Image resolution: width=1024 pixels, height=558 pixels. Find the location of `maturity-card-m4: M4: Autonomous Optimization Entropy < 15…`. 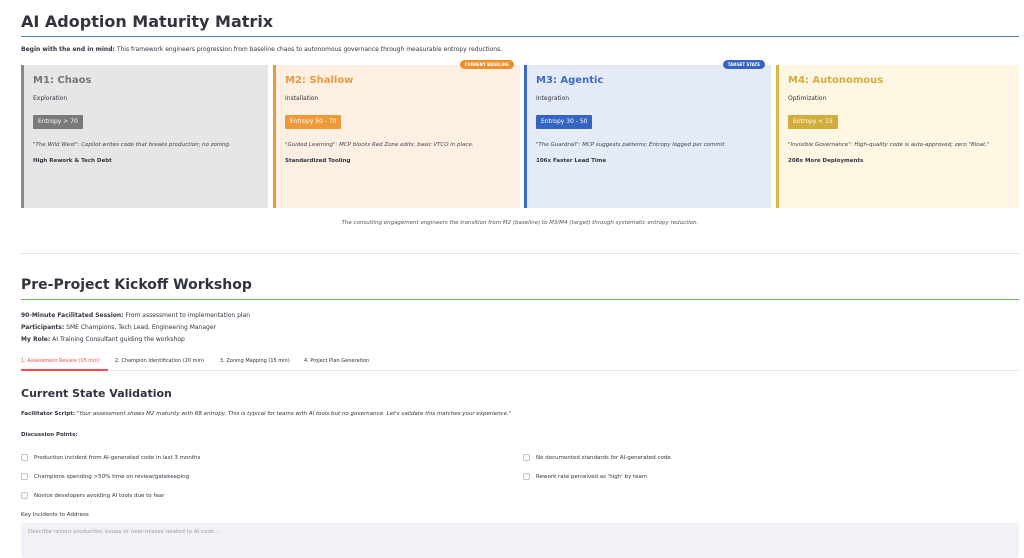

maturity-card-m4: M4: Autonomous Optimization Entropy < 15… is located at coordinates (897, 136).